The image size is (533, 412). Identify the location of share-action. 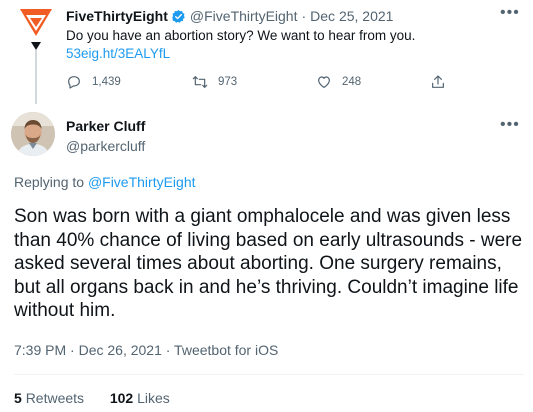
(443, 82).